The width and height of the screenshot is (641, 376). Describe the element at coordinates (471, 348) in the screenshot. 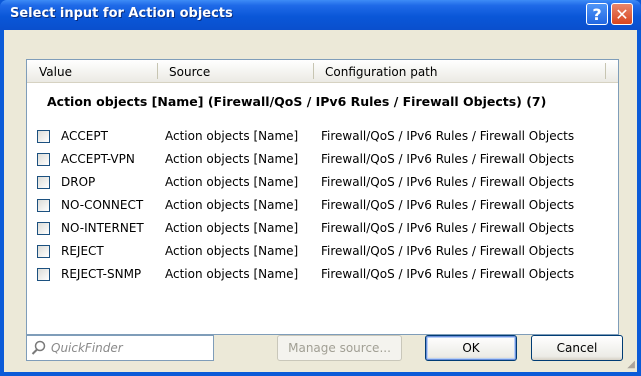

I see `ok-button: OK` at that location.